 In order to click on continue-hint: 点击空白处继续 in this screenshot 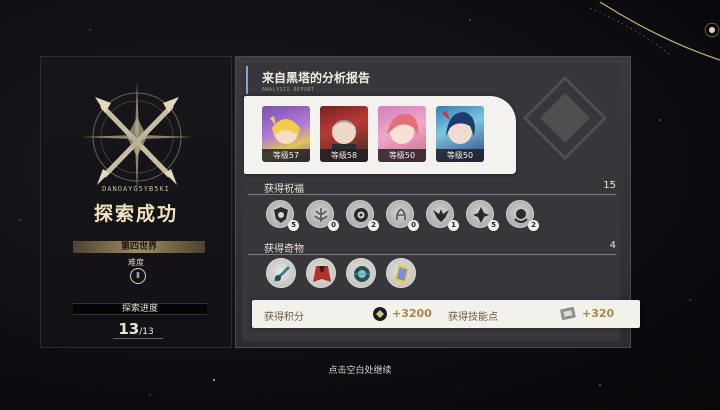, I will do `click(360, 369)`.